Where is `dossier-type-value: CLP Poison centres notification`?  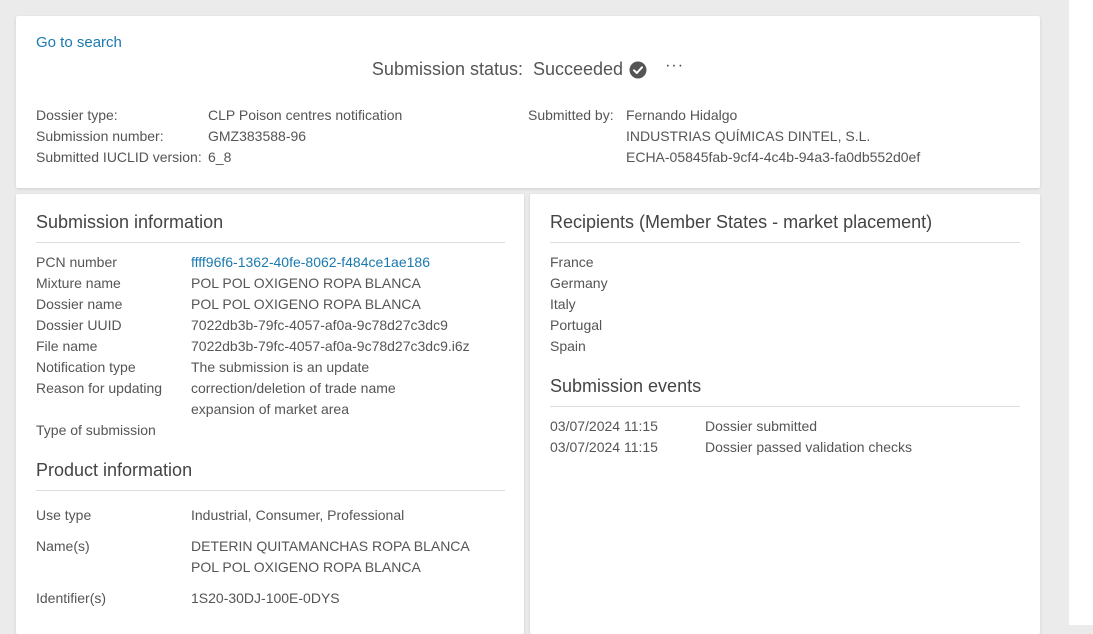
dossier-type-value: CLP Poison centres notification is located at coordinates (305, 115).